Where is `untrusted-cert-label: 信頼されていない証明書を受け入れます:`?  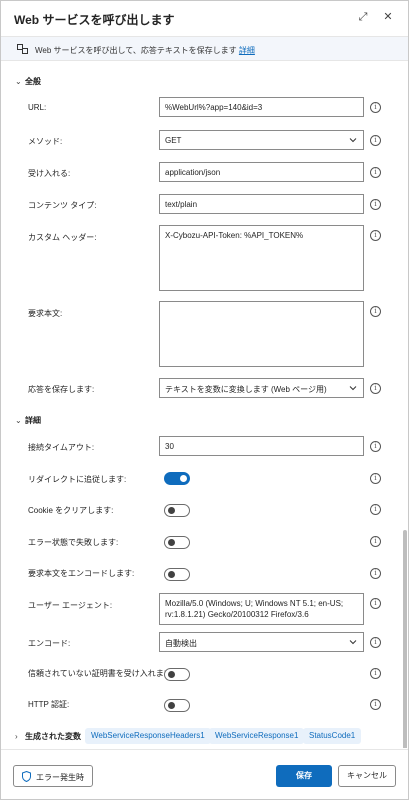
untrusted-cert-label: 信頼されていない証明書を受け入れます: is located at coordinates (101, 673).